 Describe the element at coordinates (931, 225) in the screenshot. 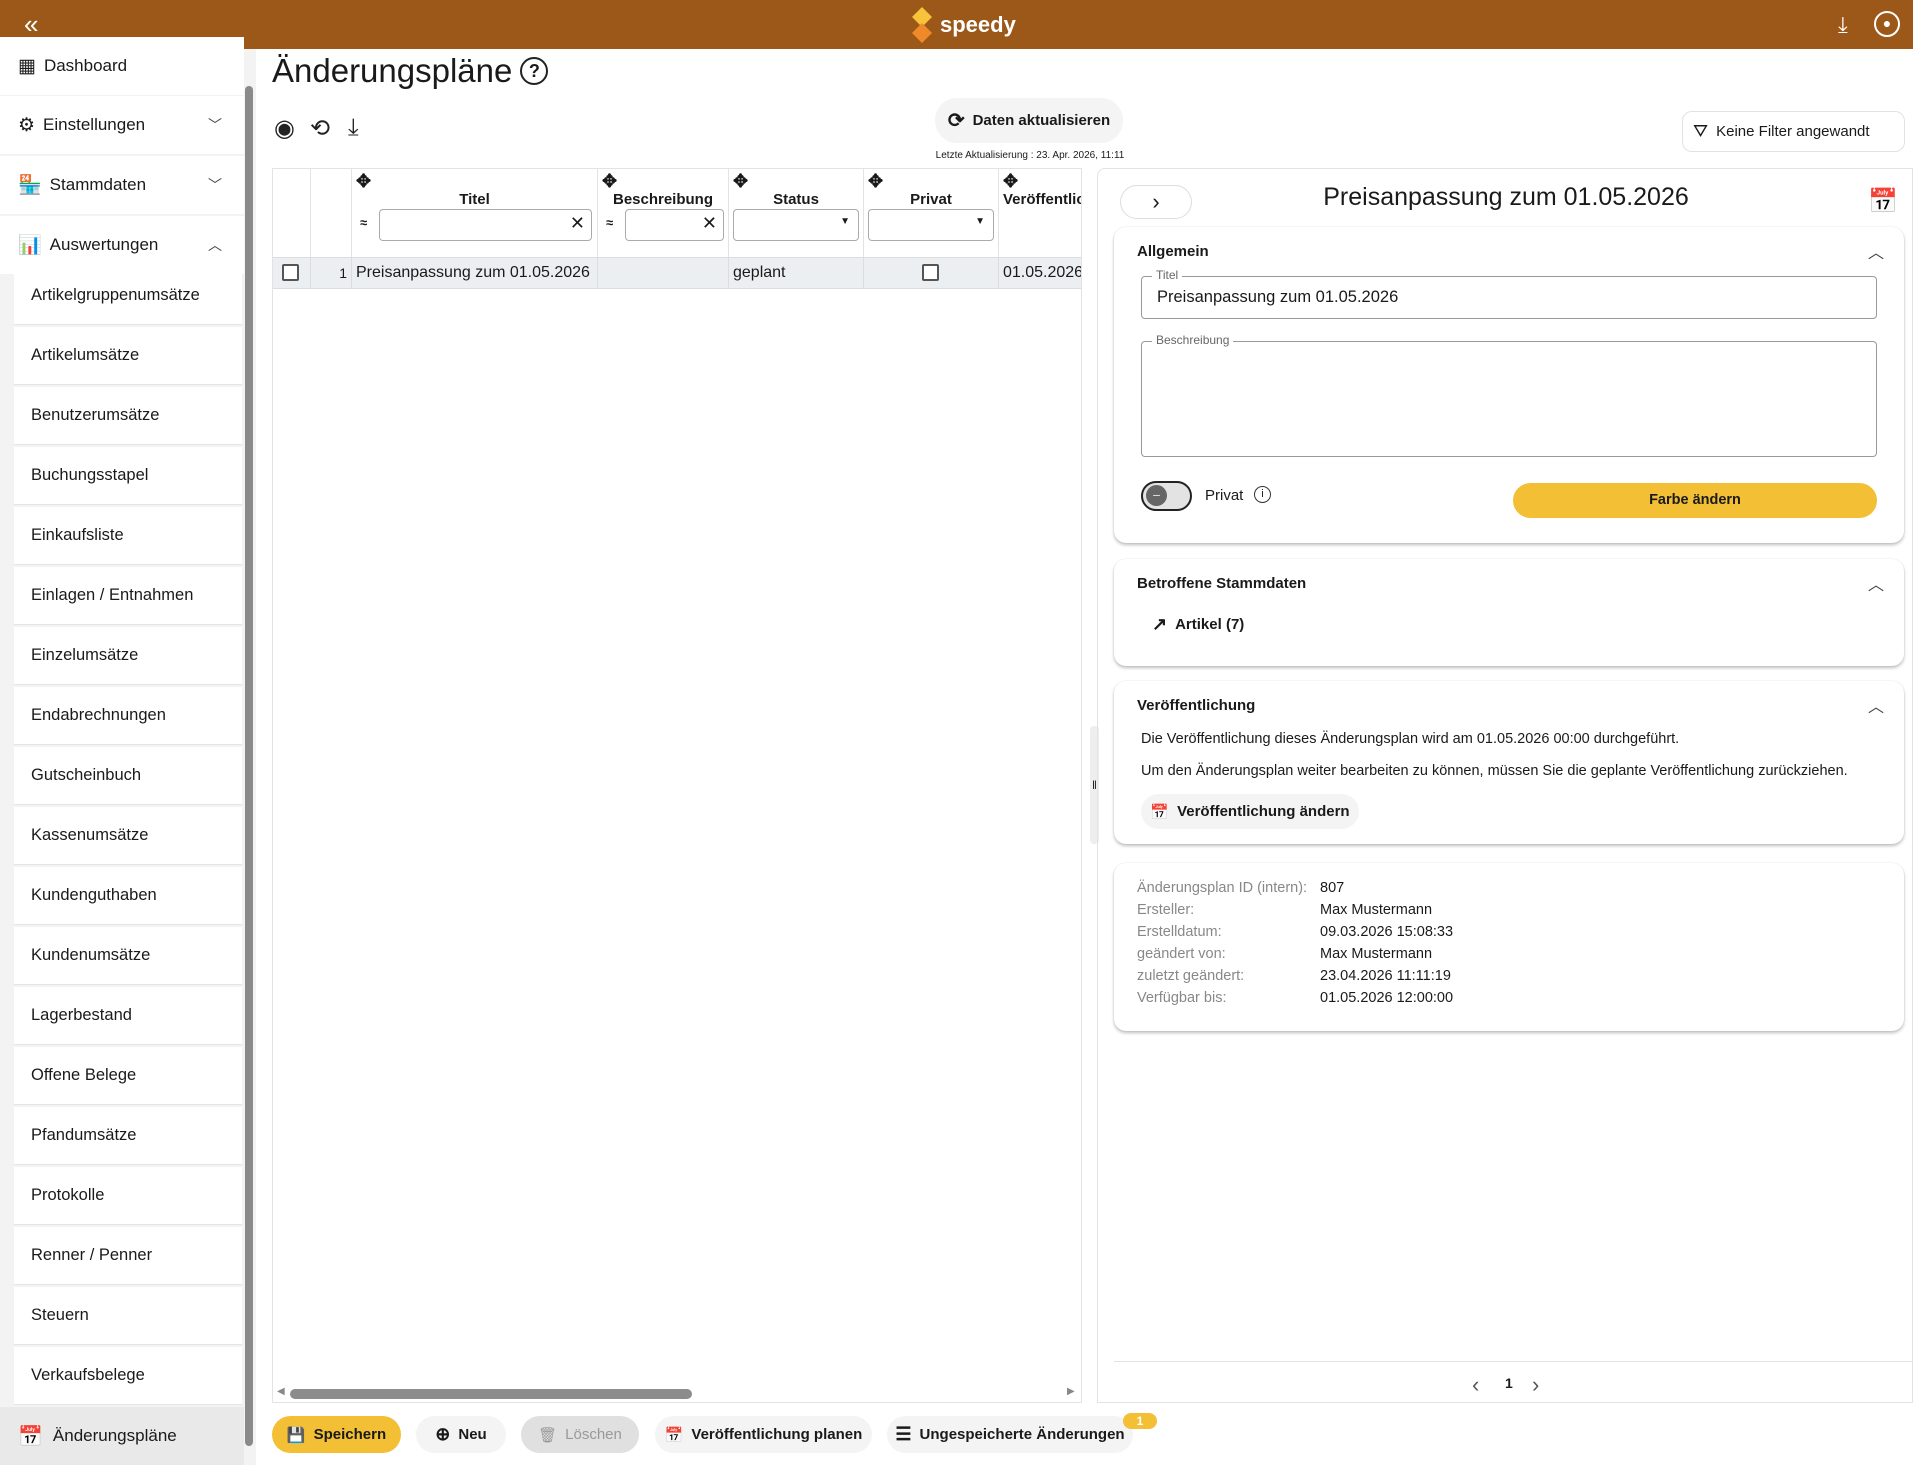

I see `privat-filter-select: ▼` at that location.